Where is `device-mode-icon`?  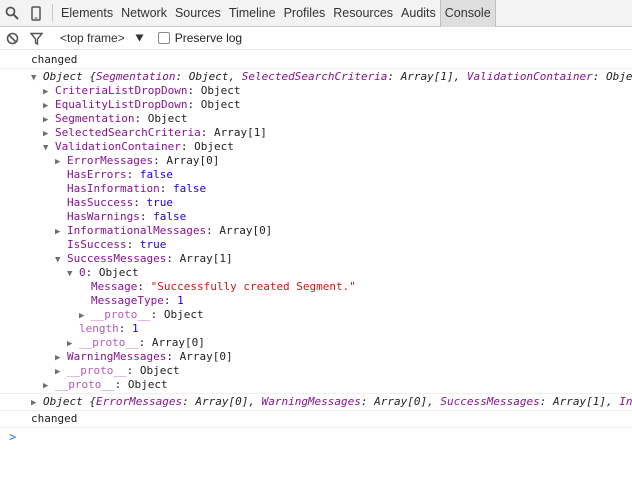
device-mode-icon is located at coordinates (36, 13).